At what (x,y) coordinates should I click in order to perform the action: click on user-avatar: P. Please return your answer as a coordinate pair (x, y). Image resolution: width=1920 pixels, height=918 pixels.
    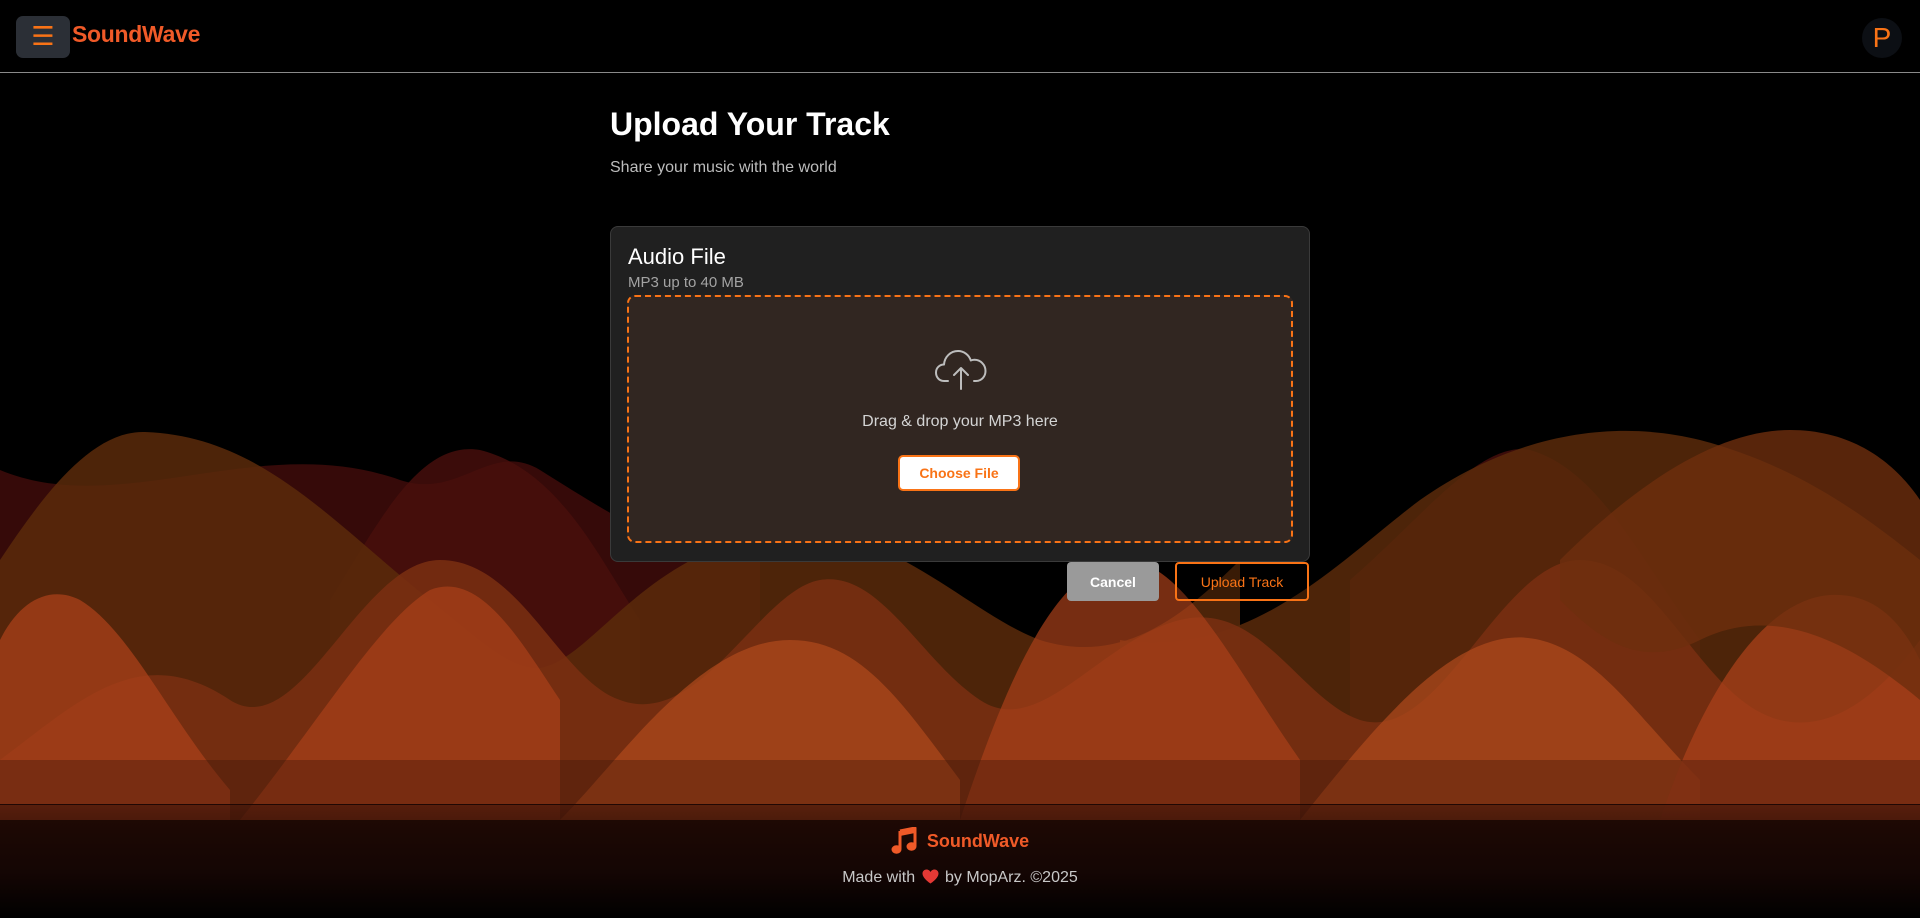
    Looking at the image, I should click on (1882, 38).